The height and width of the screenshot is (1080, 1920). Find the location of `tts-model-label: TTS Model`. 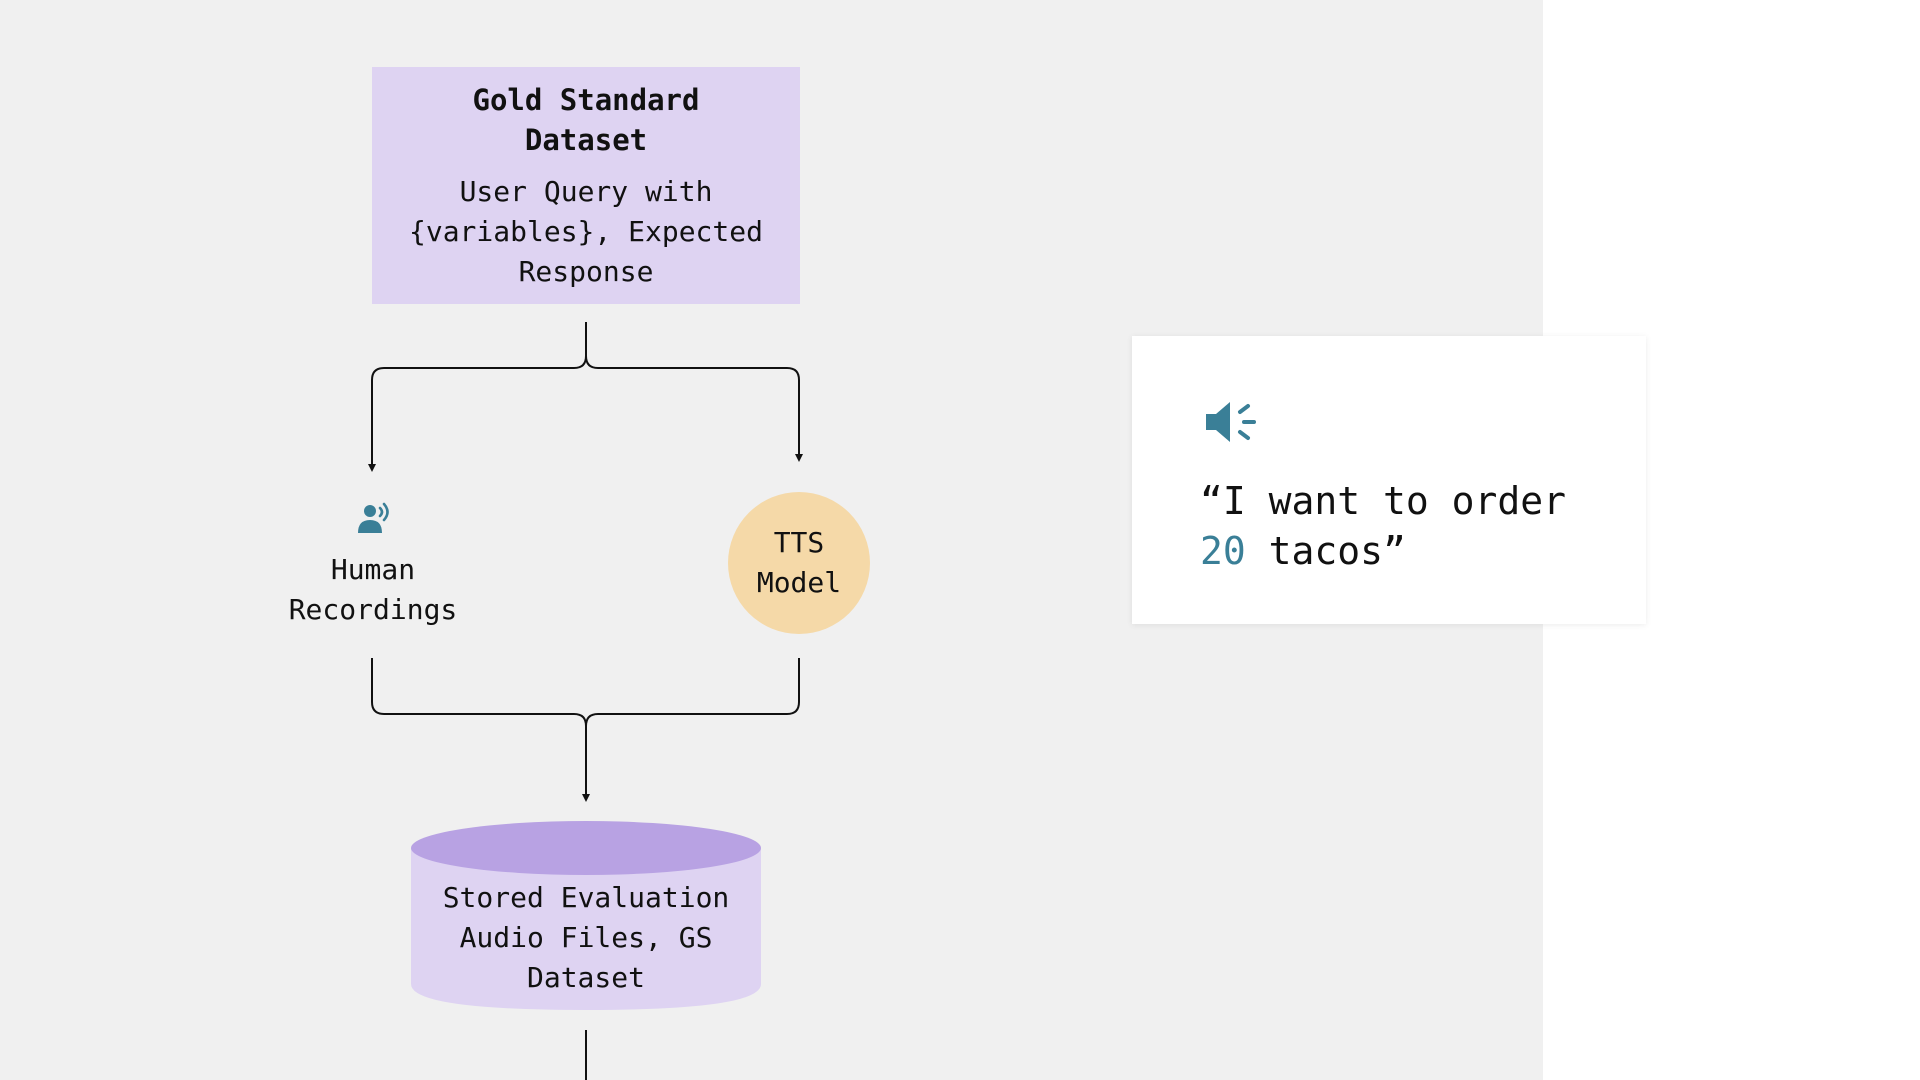

tts-model-label: TTS Model is located at coordinates (799, 562).